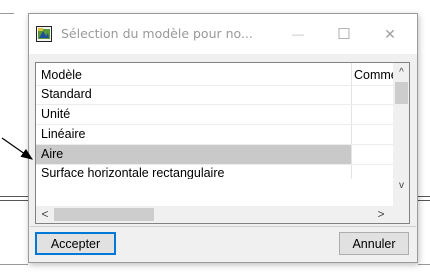  I want to click on table-row-selected: Aire, so click(214, 155).